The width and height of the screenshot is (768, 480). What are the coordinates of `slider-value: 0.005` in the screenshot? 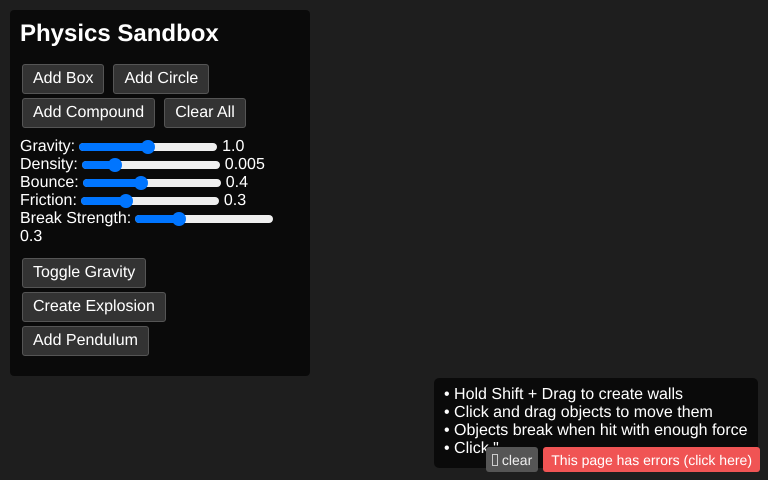 It's located at (244, 165).